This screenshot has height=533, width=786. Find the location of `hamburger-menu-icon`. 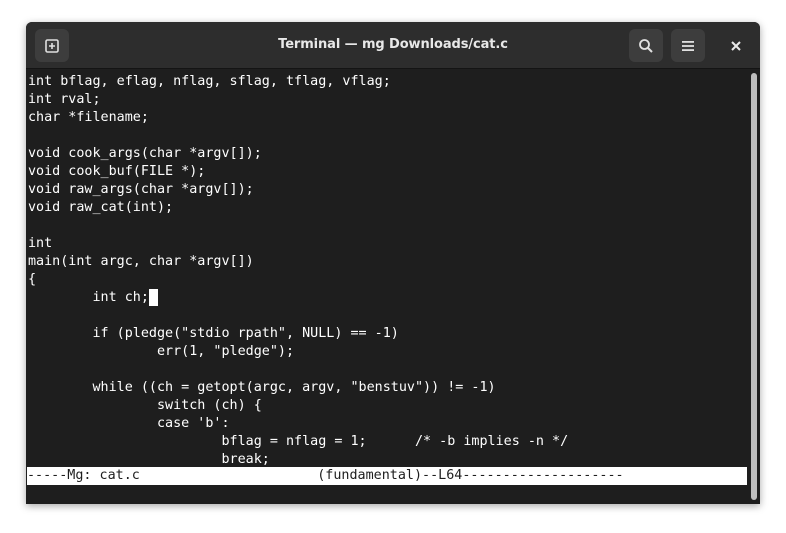

hamburger-menu-icon is located at coordinates (688, 45).